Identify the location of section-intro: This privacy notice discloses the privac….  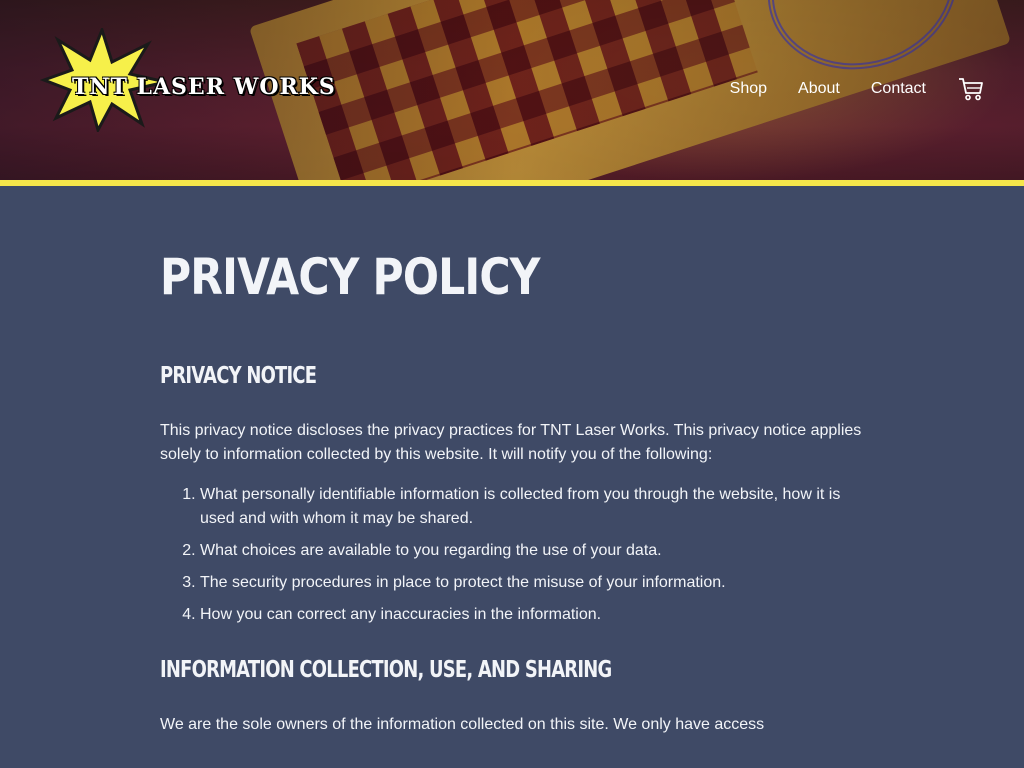
(511, 442).